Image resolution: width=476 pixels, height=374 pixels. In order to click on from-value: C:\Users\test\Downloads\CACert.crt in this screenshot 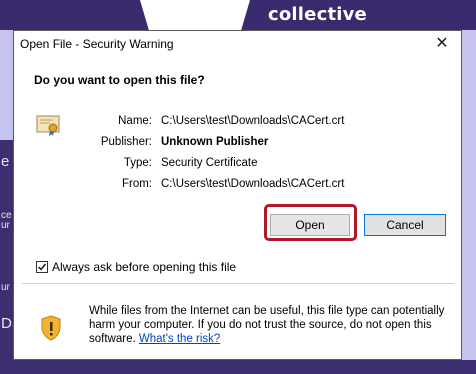, I will do `click(253, 184)`.